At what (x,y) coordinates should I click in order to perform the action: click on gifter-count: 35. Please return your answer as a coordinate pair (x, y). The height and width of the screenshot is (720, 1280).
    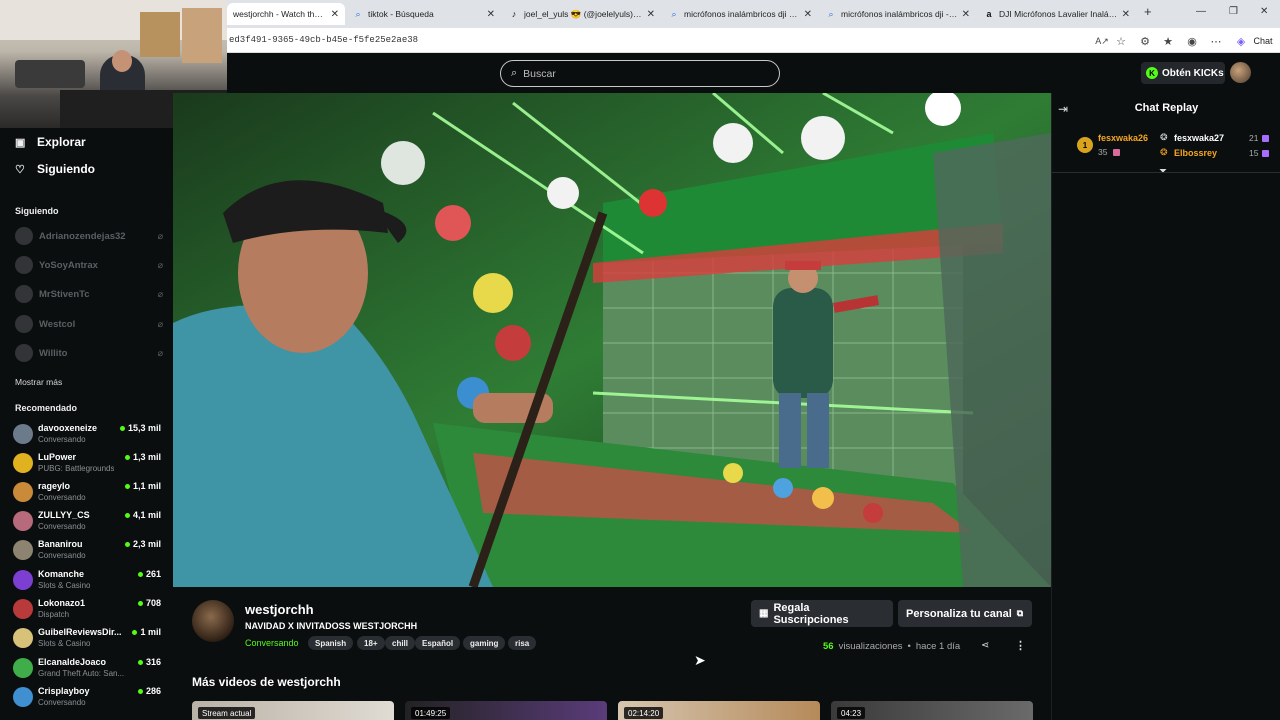
    Looking at the image, I should click on (1103, 152).